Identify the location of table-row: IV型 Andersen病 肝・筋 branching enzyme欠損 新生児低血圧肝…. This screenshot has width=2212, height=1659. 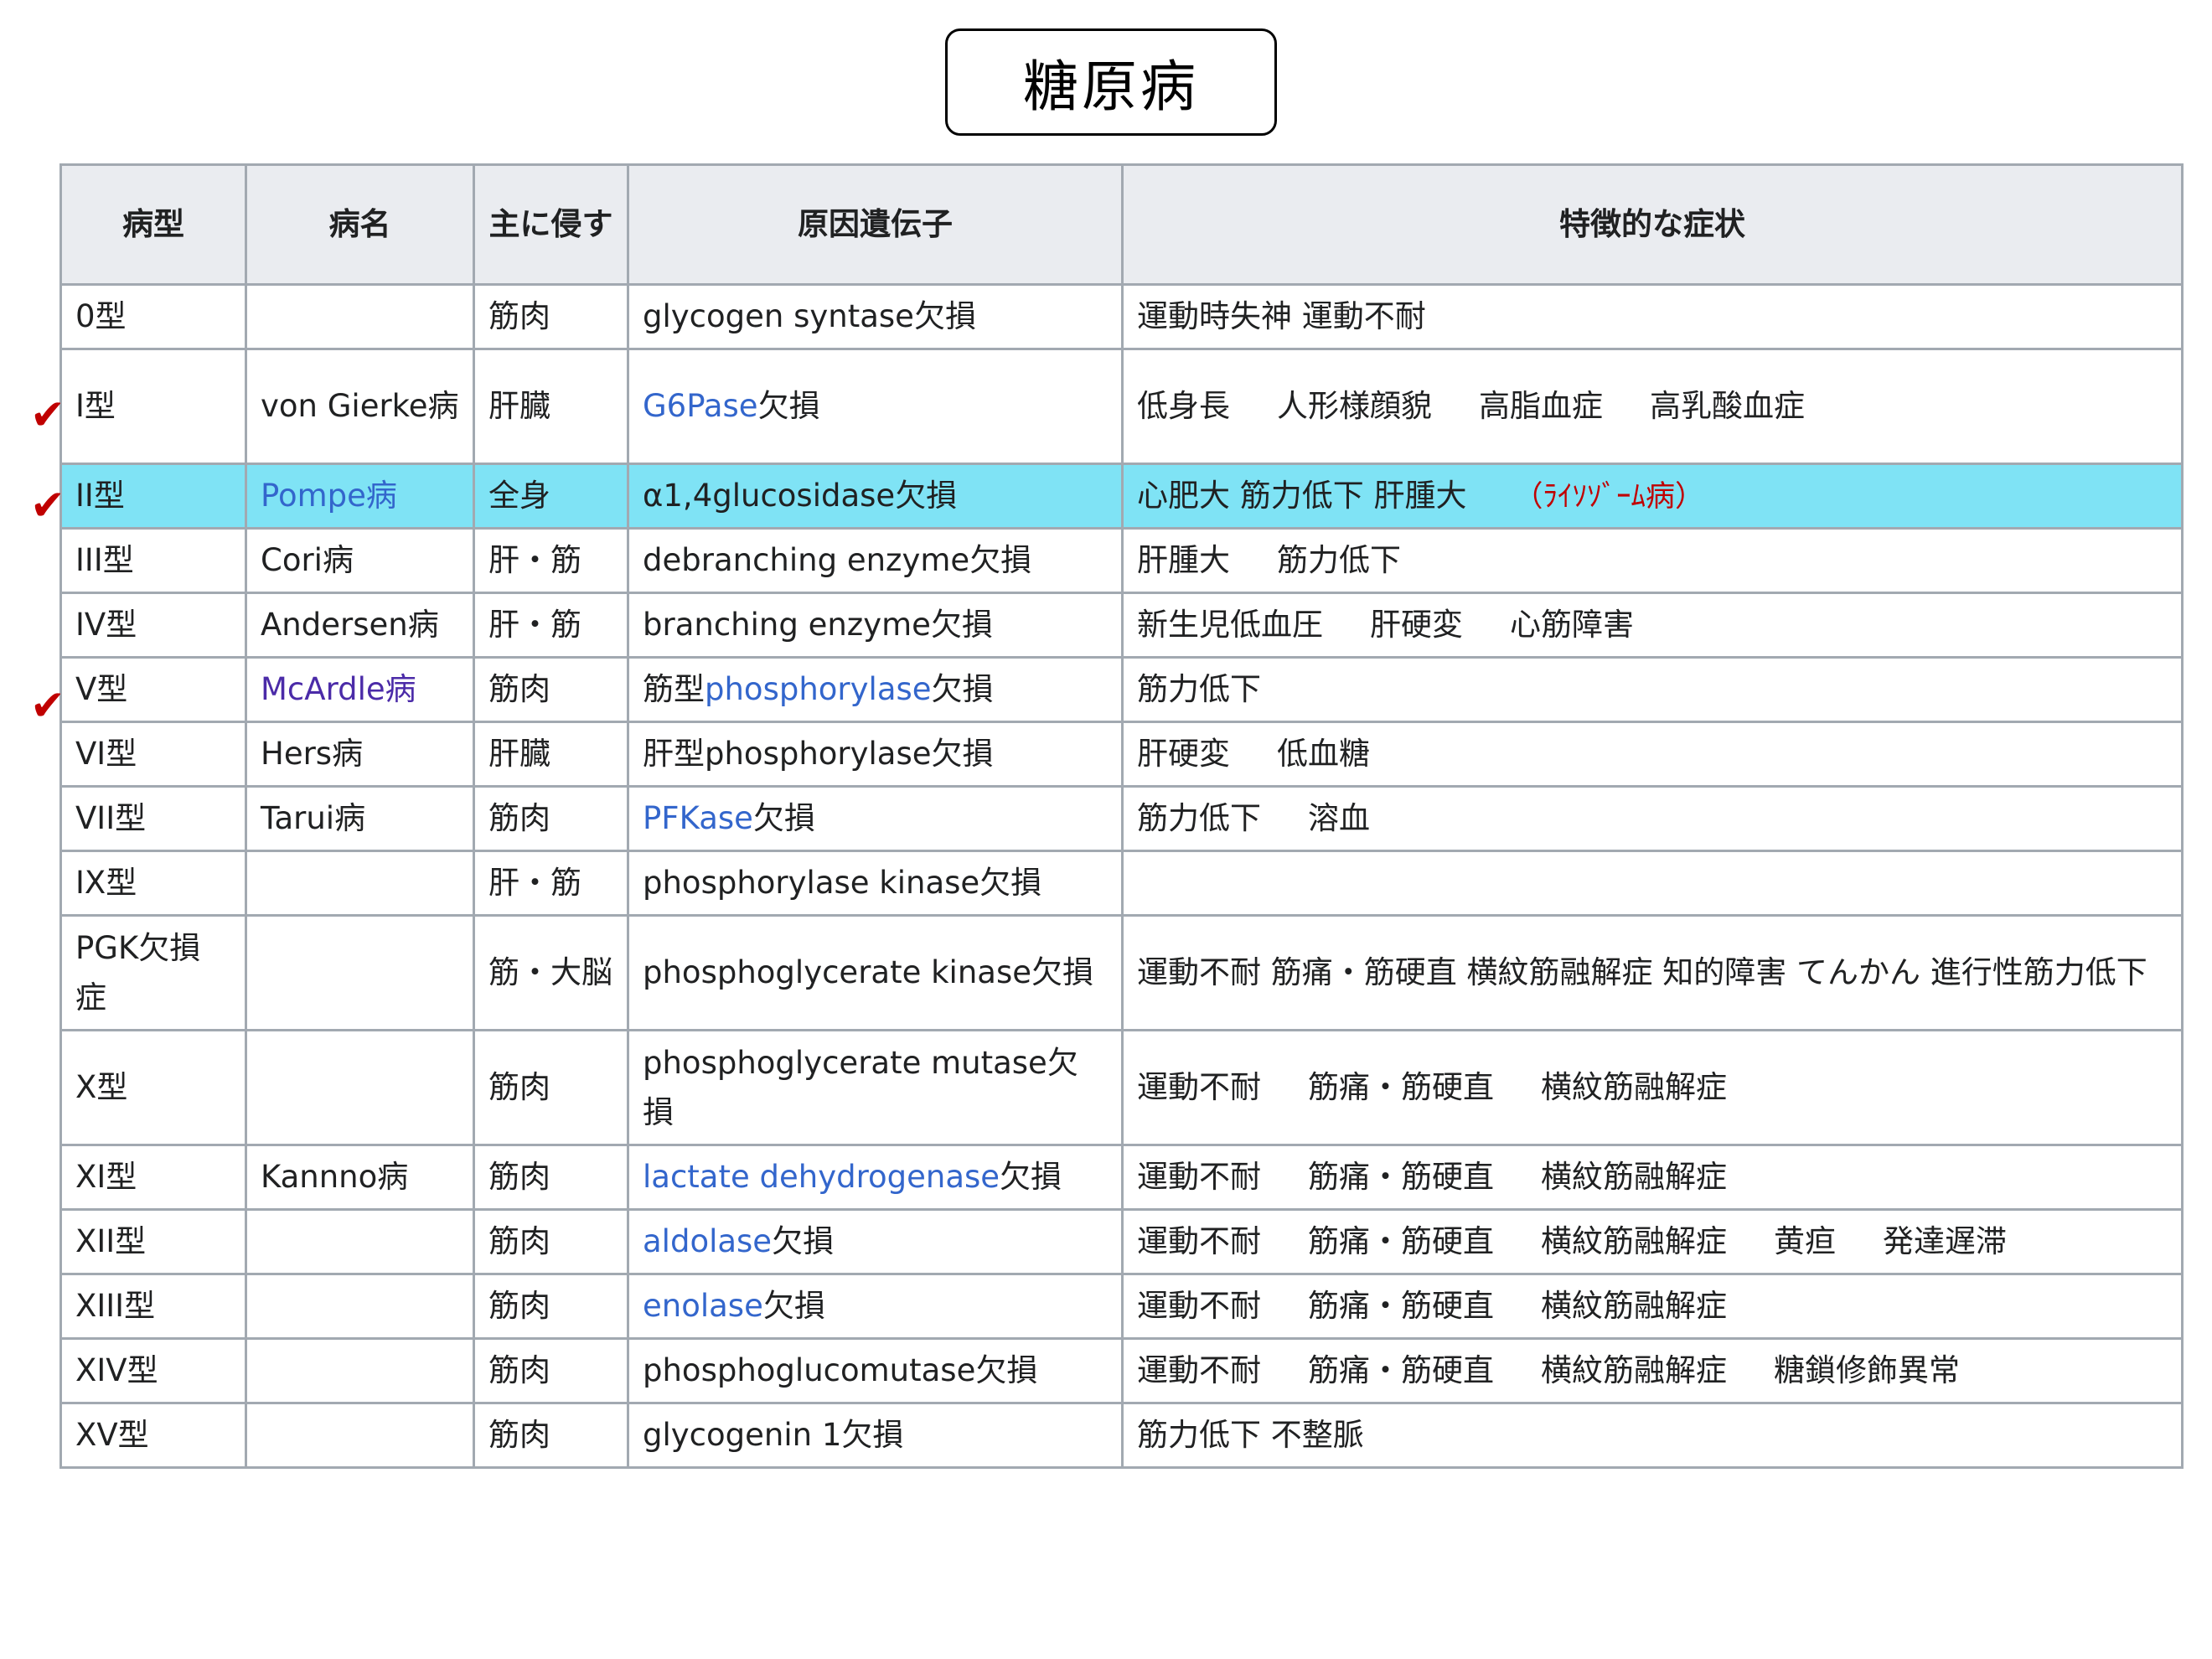
(1121, 625).